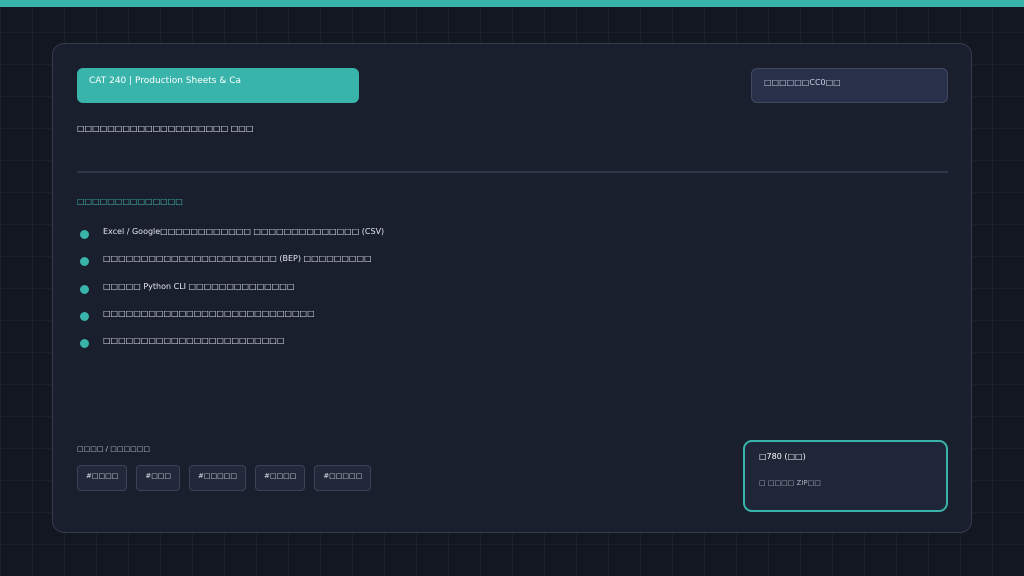 Image resolution: width=1024 pixels, height=576 pixels. What do you see at coordinates (802, 82) in the screenshot?
I see `license-text: □□□□□□CC0□□` at bounding box center [802, 82].